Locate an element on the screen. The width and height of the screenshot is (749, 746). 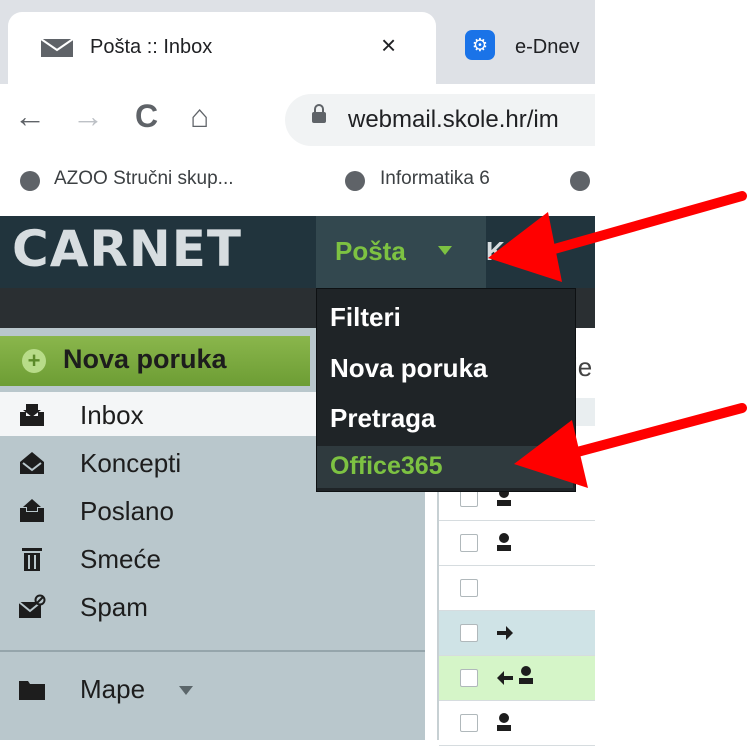
annotation-arrow-top is located at coordinates (617, 236).